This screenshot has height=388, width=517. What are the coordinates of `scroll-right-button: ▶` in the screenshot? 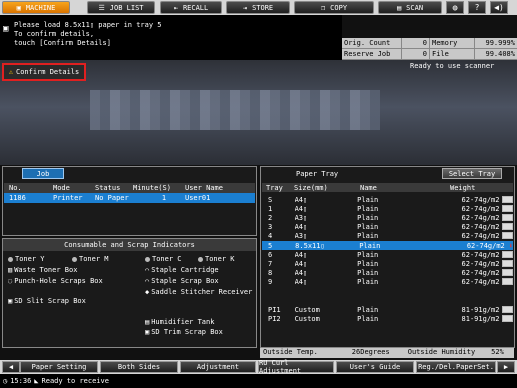 It's located at (506, 367).